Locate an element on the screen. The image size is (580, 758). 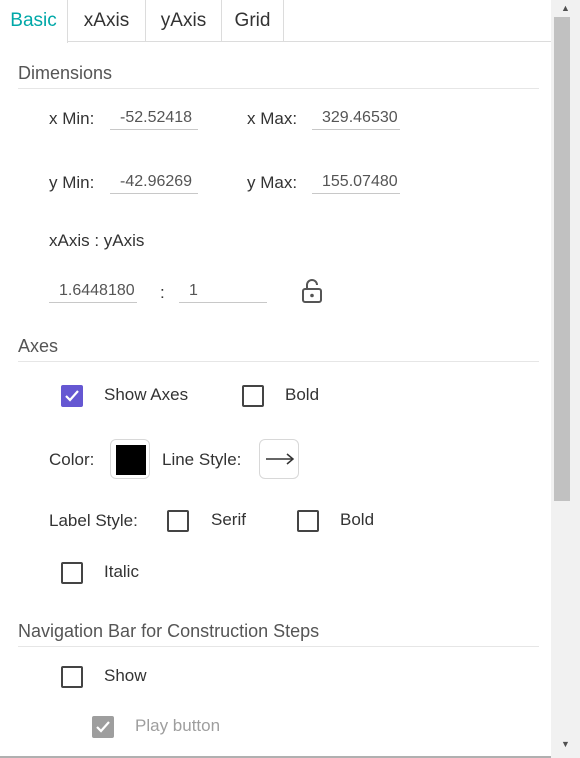
axes-section-title: Axes is located at coordinates (278, 349).